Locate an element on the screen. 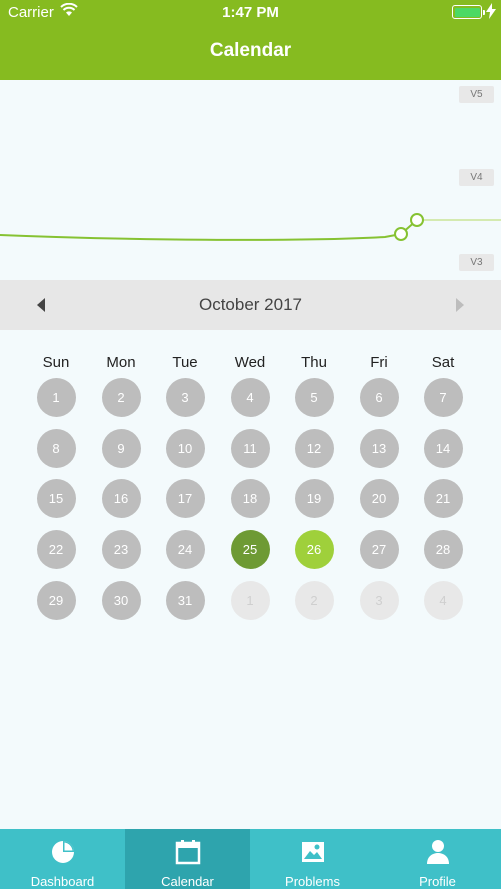  image-icon is located at coordinates (313, 852).